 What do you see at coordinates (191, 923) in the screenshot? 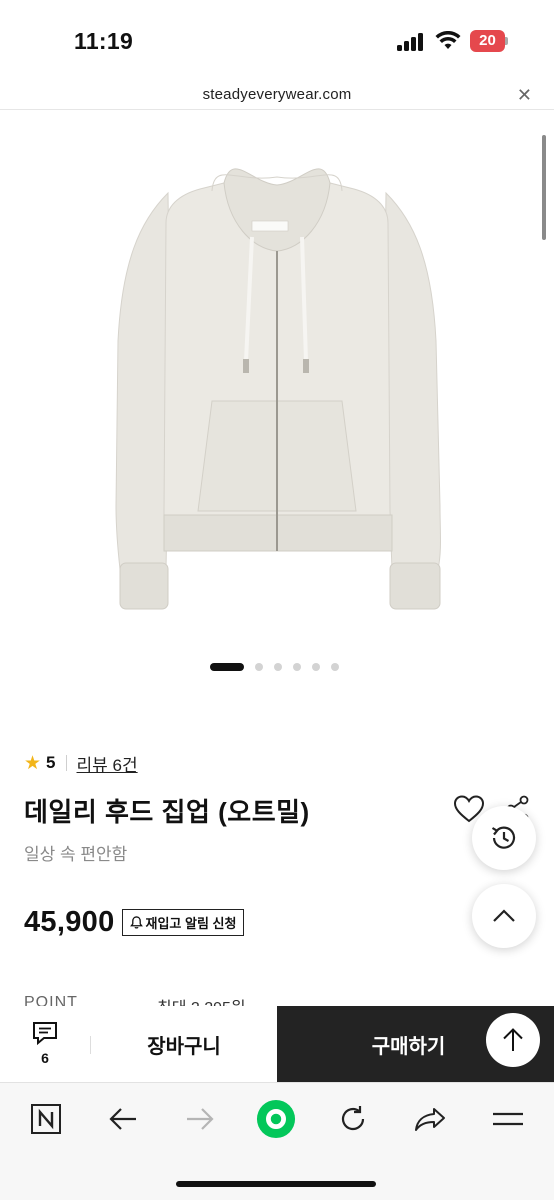
I see `restock-alert-label: 재입고 알림 신청` at bounding box center [191, 923].